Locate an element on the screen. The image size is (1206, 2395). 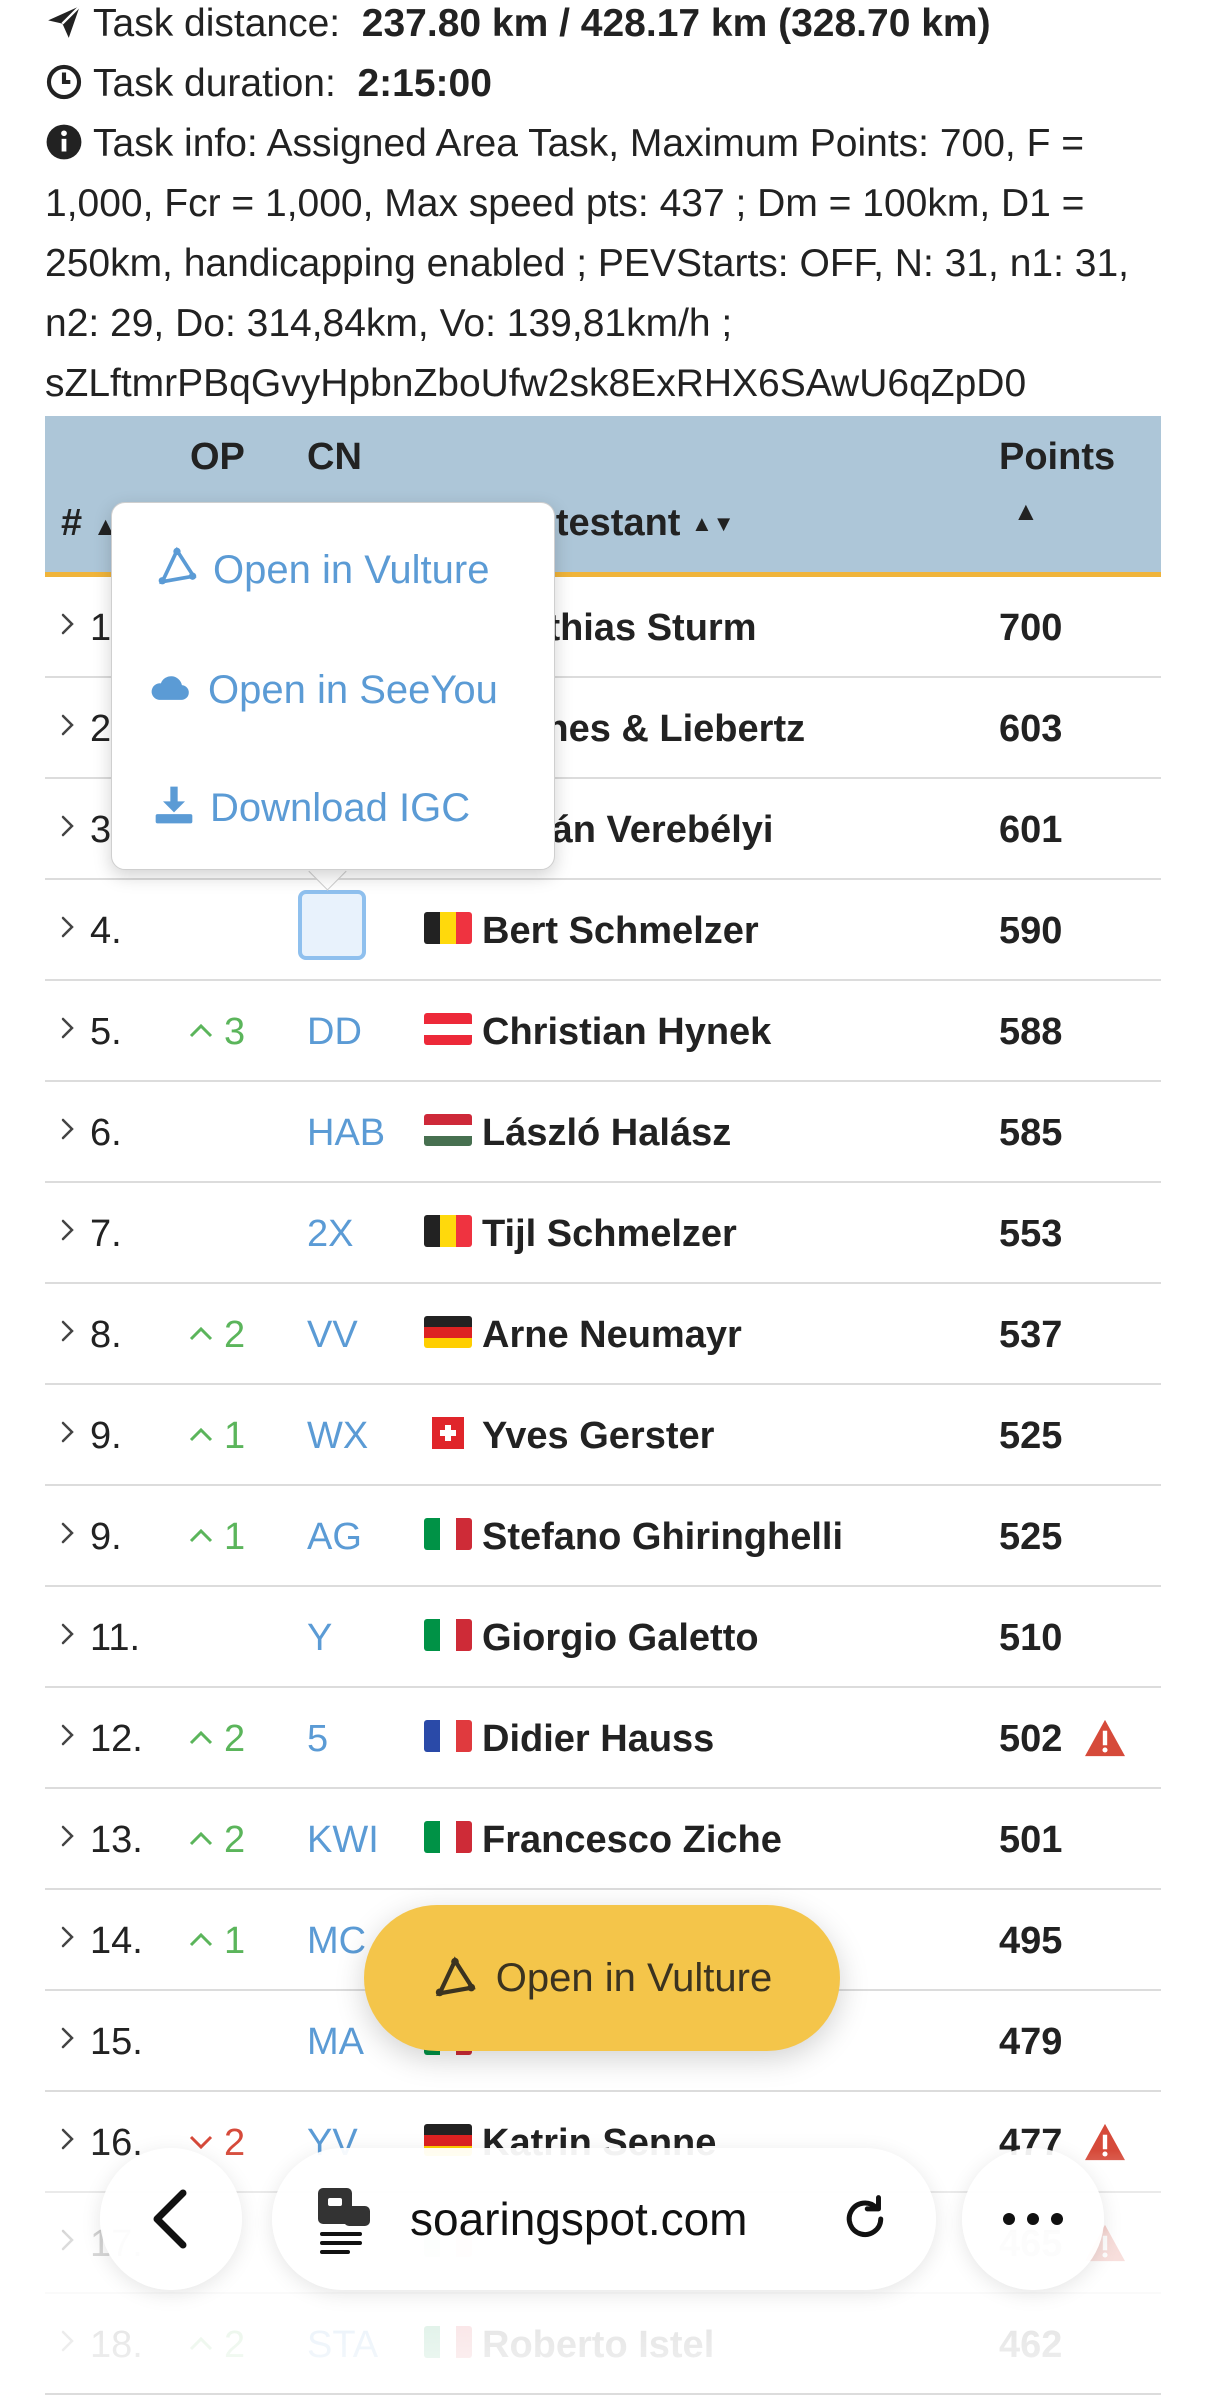
fab-label: Open in Vulture is located at coordinates (634, 1977).